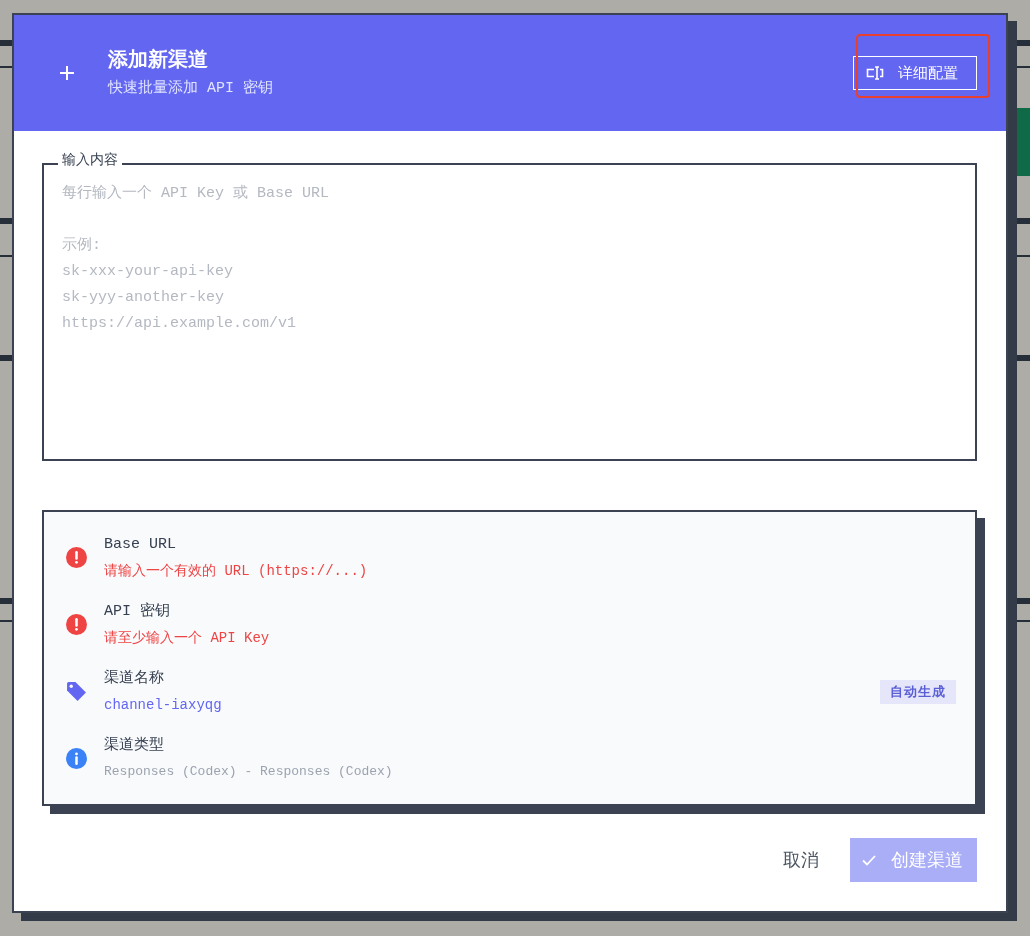 The height and width of the screenshot is (936, 1030). What do you see at coordinates (915, 73) in the screenshot?
I see `detail-config-button: 详细配置` at bounding box center [915, 73].